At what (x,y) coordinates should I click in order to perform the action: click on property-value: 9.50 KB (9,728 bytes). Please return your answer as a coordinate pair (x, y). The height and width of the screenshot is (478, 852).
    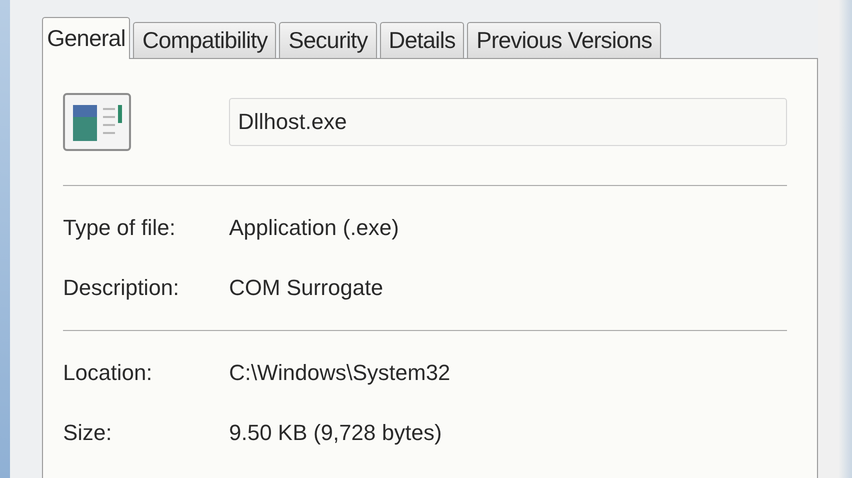
    Looking at the image, I should click on (335, 433).